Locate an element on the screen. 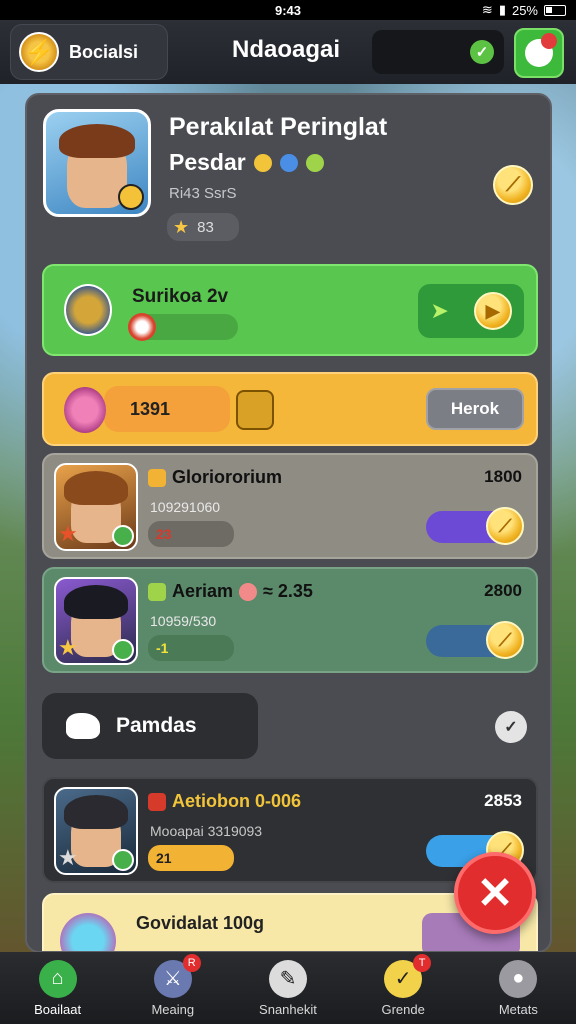 The width and height of the screenshot is (576, 1024). face-icon is located at coordinates (248, 591).